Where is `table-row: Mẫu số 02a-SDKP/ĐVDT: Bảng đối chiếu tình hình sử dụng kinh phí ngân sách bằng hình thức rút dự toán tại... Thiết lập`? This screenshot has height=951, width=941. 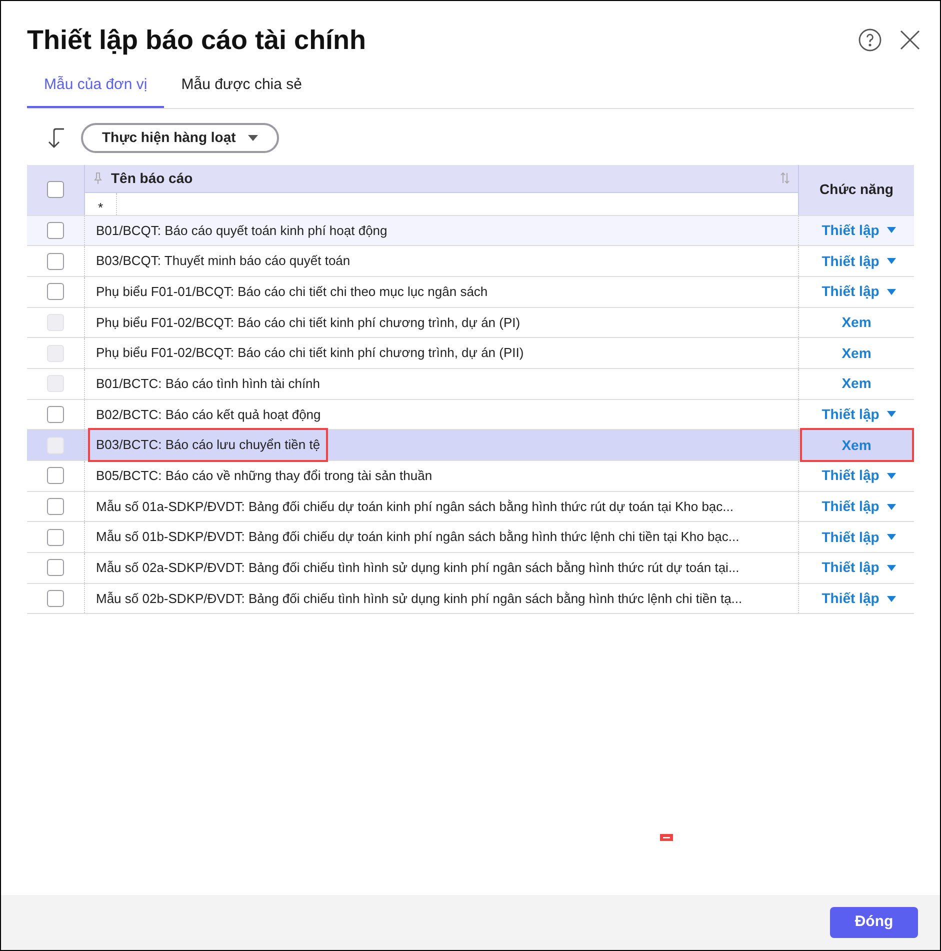
table-row: Mẫu số 02a-SDKP/ĐVDT: Bảng đối chiếu tình hình sử dụng kinh phí ngân sách bằng hình thức rút dự toán tại... Thiết lập is located at coordinates (470, 567).